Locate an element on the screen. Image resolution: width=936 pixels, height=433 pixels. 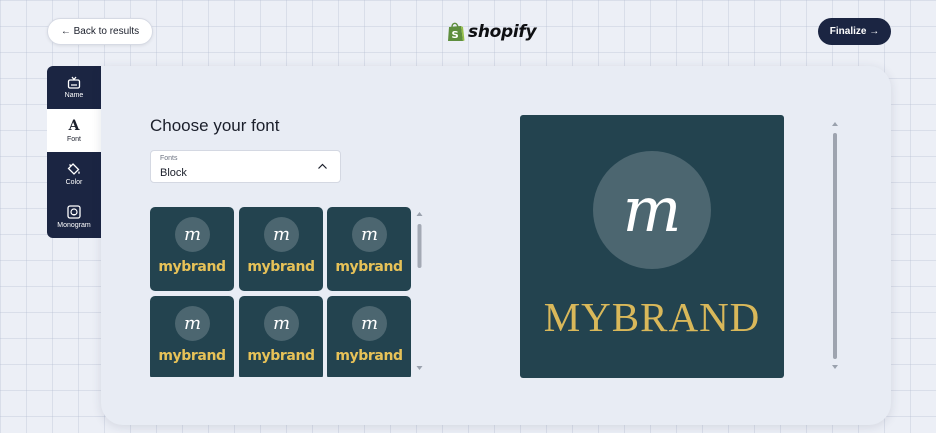
logo-text: shopify is located at coordinates (502, 32).